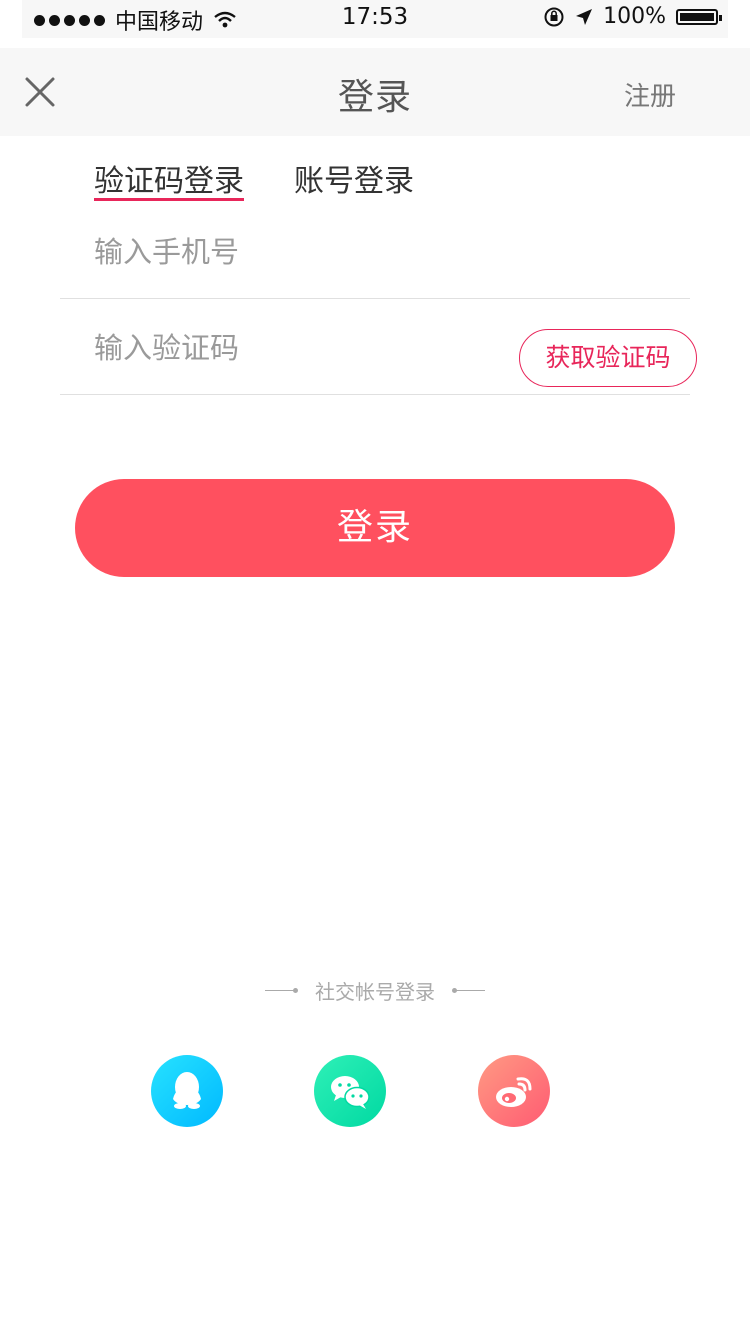 Image resolution: width=750 pixels, height=1334 pixels. What do you see at coordinates (294, 252) in the screenshot?
I see `phone-input` at bounding box center [294, 252].